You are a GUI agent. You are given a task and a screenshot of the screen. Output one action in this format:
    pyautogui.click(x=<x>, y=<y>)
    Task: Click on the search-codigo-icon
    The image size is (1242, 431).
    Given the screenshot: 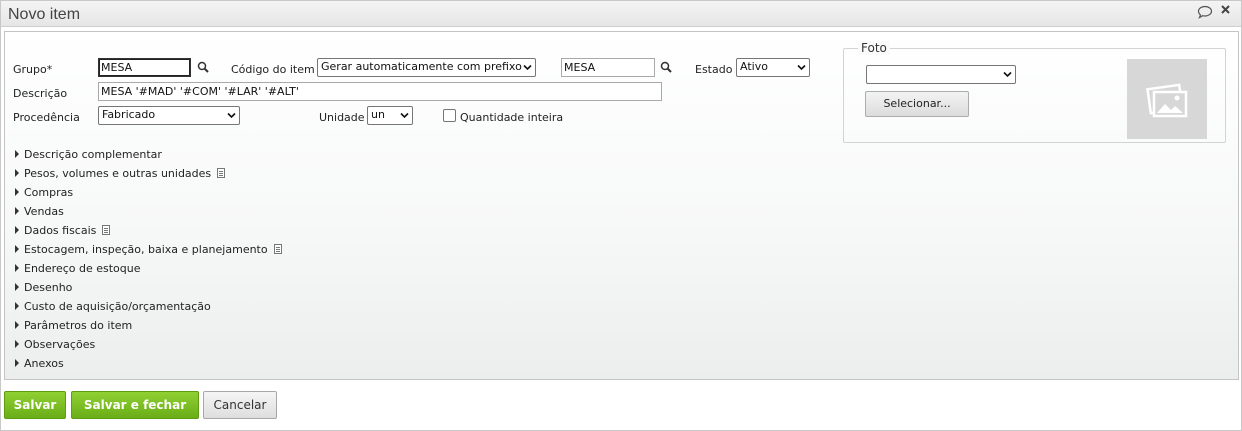 What is the action you would take?
    pyautogui.click(x=666, y=67)
    